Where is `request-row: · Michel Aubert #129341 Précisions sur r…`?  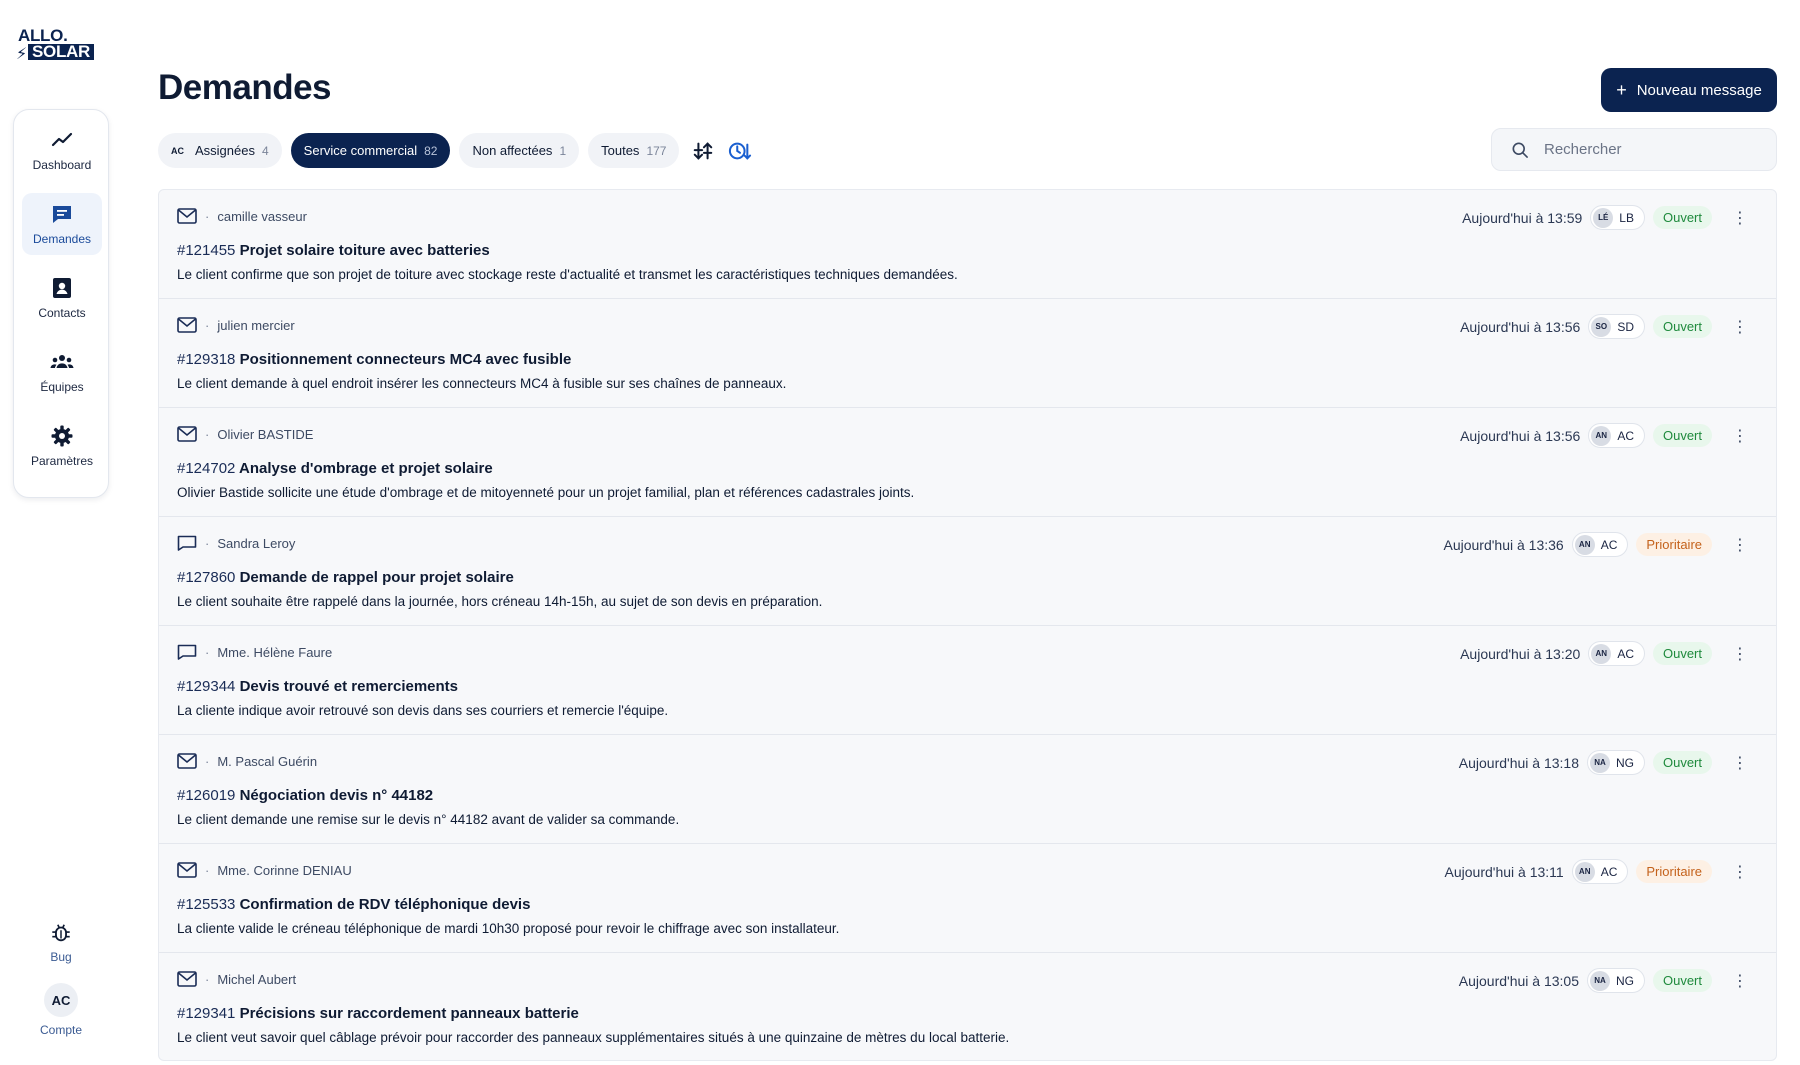
request-row: · Michel Aubert #129341 Précisions sur r… is located at coordinates (967, 1006).